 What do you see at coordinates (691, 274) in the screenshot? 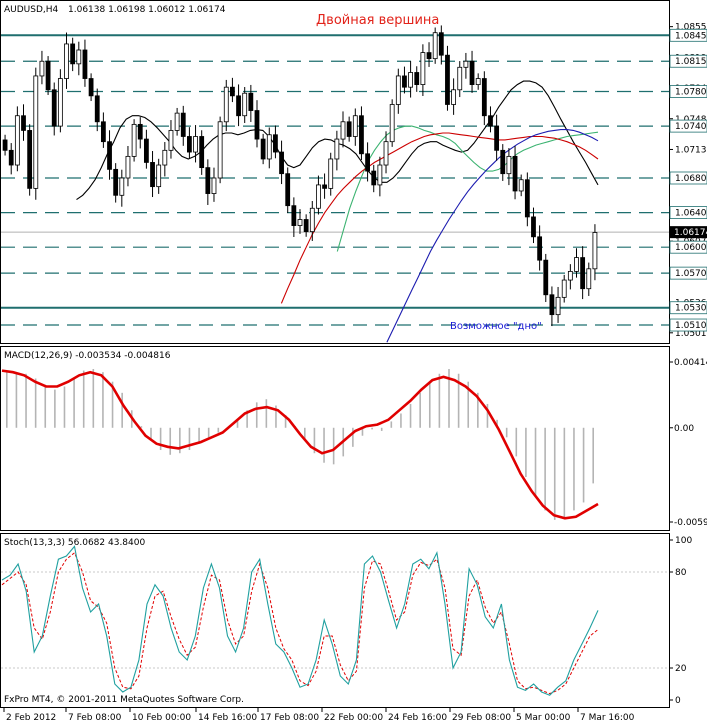
I see `level-price-label: 1.05700` at bounding box center [691, 274].